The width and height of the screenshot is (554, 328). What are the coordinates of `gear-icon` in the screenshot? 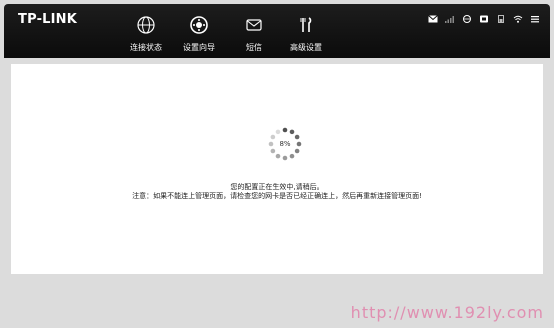 It's located at (199, 25).